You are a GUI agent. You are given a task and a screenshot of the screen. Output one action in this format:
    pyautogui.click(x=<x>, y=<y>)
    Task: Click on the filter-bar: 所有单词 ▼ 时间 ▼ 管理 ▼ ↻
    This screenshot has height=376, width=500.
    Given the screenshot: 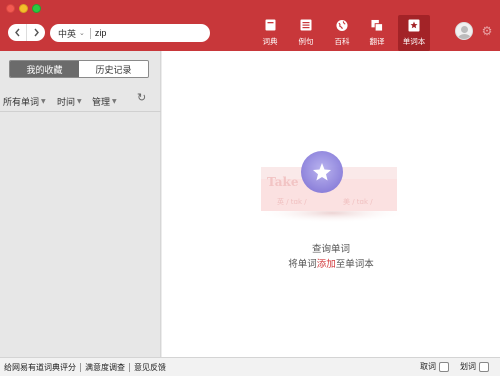 What is the action you would take?
    pyautogui.click(x=80, y=101)
    